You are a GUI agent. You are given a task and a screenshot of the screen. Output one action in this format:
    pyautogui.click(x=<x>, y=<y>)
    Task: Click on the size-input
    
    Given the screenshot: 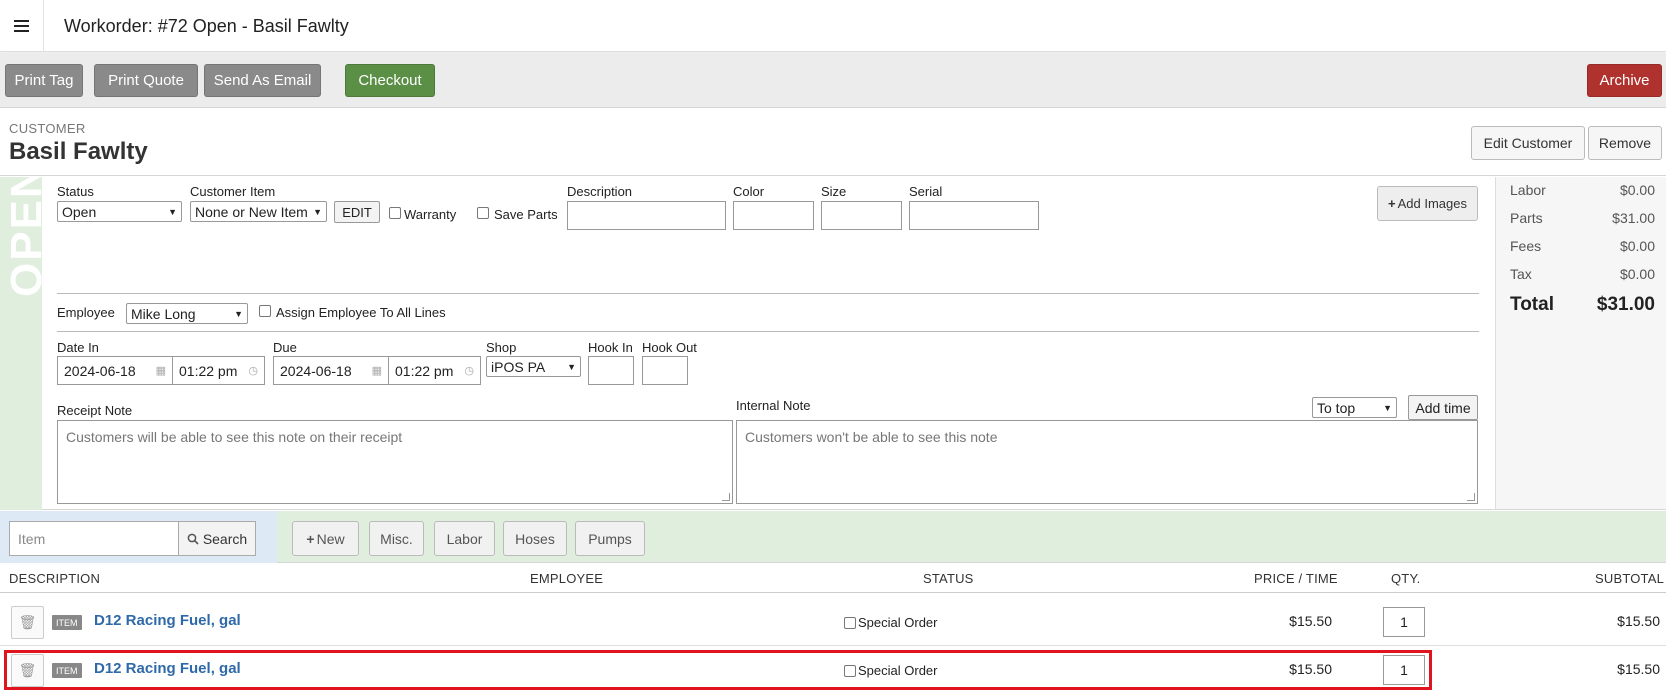 What is the action you would take?
    pyautogui.click(x=861, y=215)
    